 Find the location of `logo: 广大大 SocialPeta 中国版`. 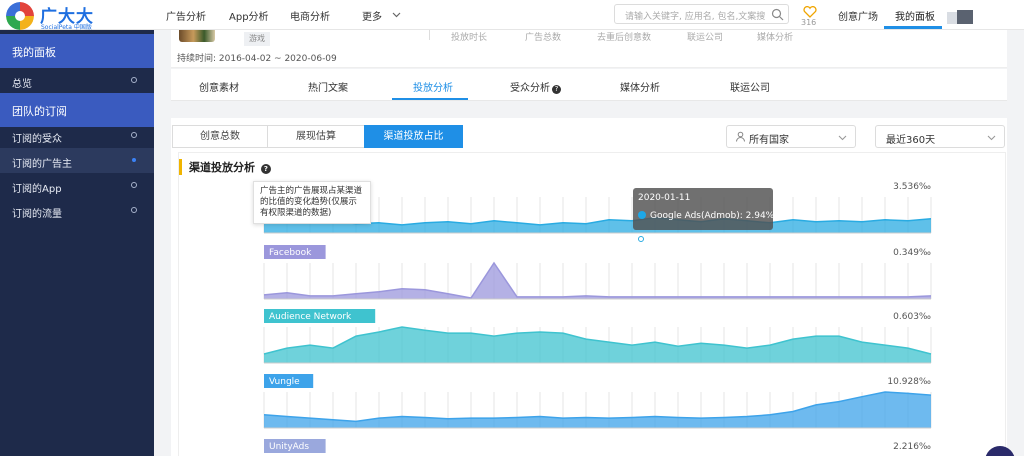

logo: 广大大 SocialPeta 中国版 is located at coordinates (80, 16).